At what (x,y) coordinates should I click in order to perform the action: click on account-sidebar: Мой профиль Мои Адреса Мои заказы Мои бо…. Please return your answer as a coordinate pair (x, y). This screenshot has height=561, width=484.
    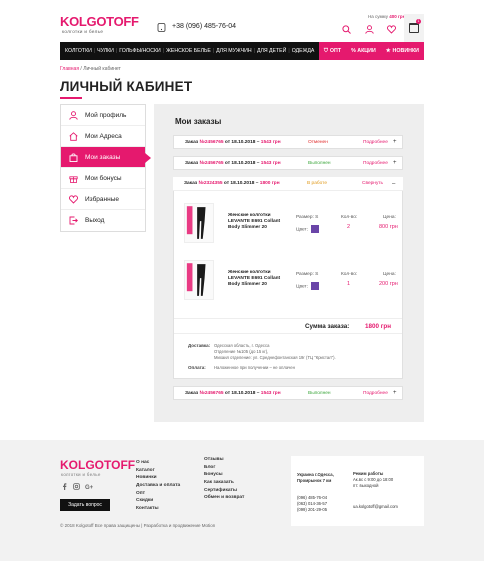
    Looking at the image, I should click on (105, 168).